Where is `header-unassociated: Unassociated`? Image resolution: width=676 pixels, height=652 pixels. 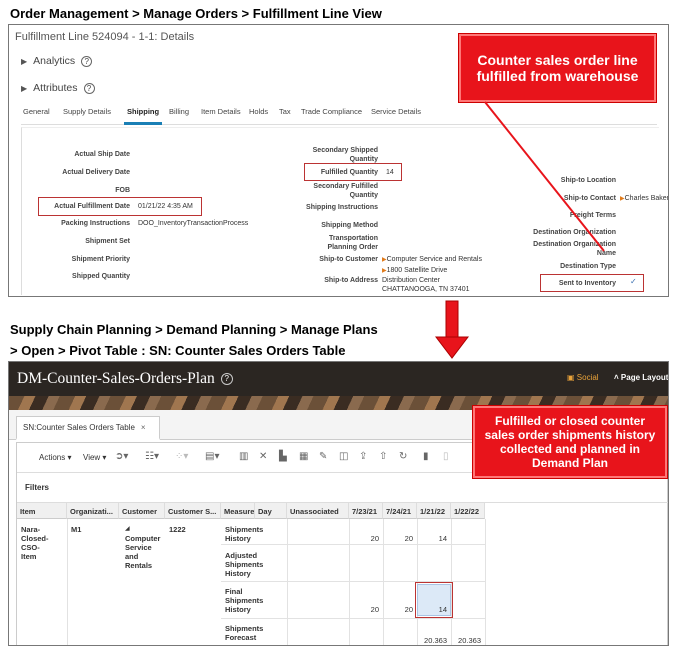 header-unassociated: Unassociated is located at coordinates (318, 511).